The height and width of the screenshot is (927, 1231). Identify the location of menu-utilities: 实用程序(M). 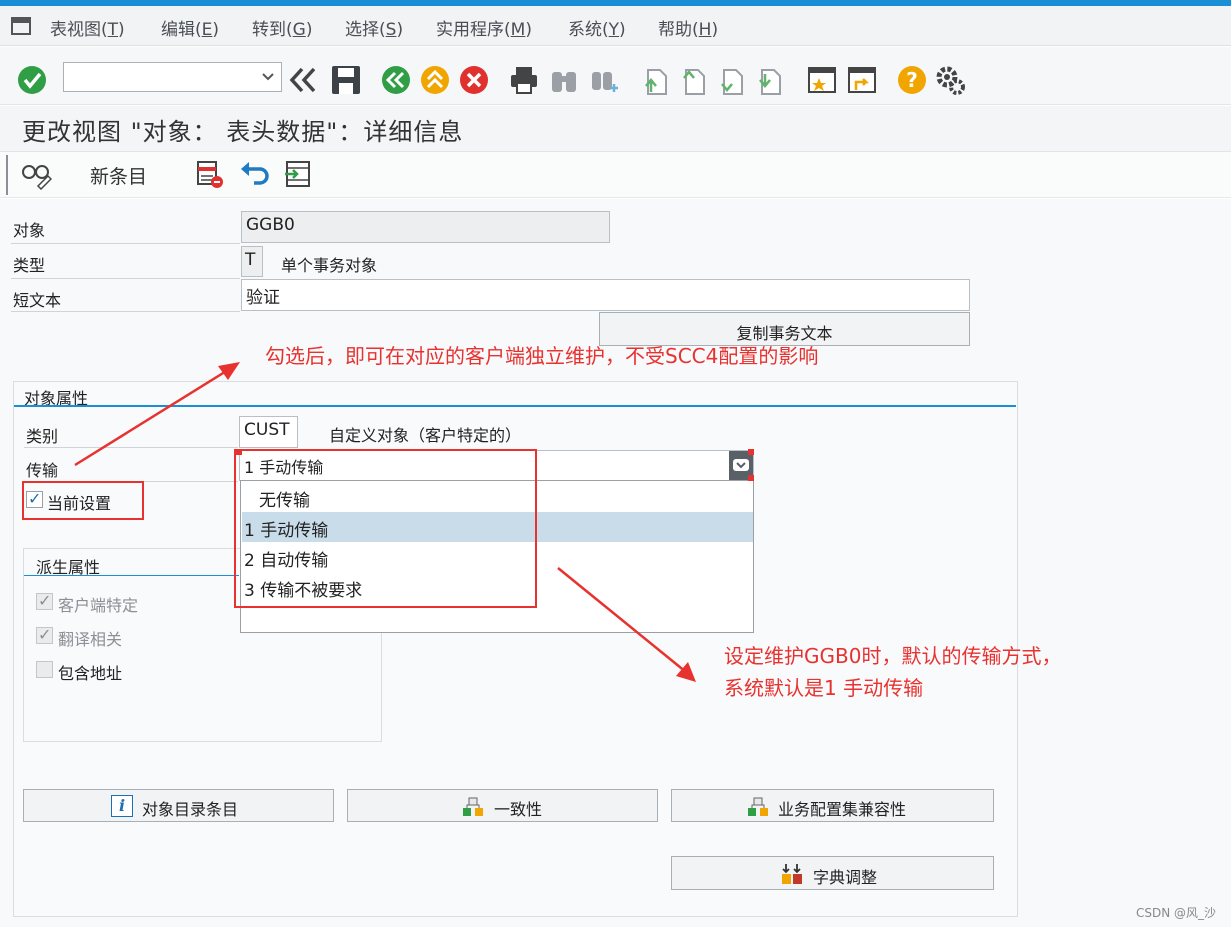
(484, 27).